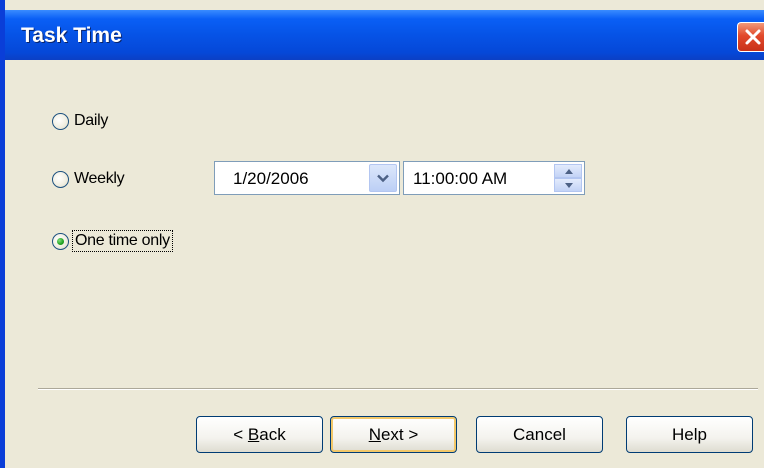  I want to click on radio-one-time-only-label: One time only, so click(122, 241).